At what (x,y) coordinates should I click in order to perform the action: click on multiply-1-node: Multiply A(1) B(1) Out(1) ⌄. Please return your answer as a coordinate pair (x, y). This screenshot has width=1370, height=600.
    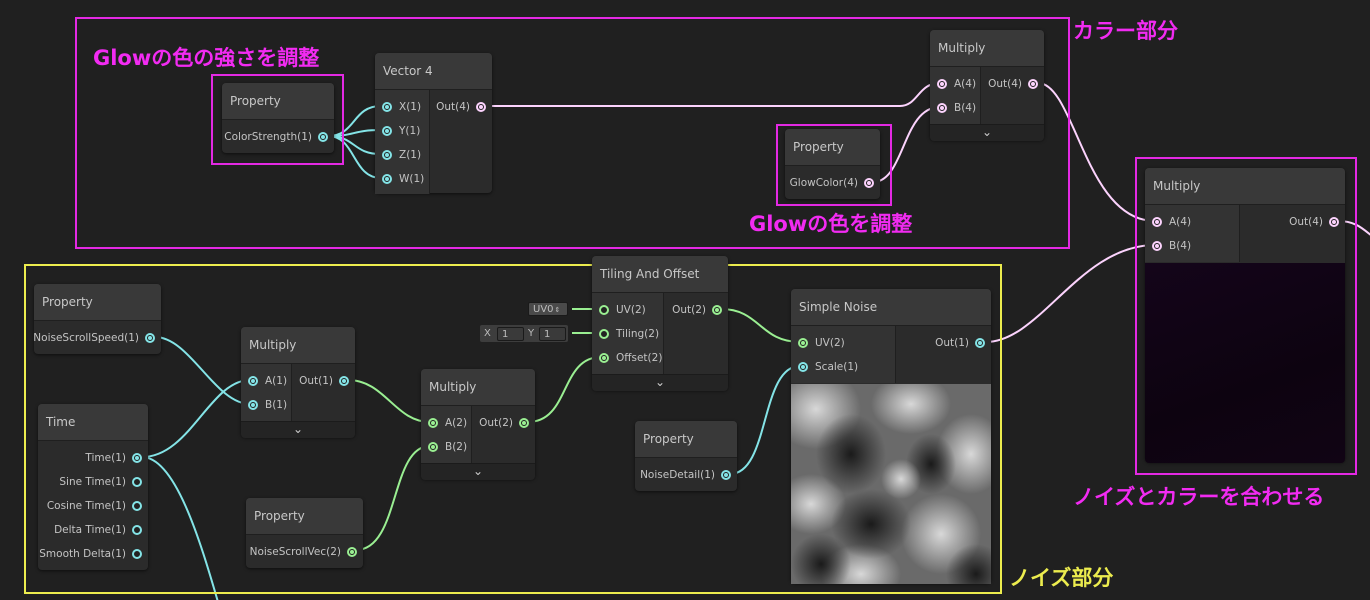
    Looking at the image, I should click on (298, 382).